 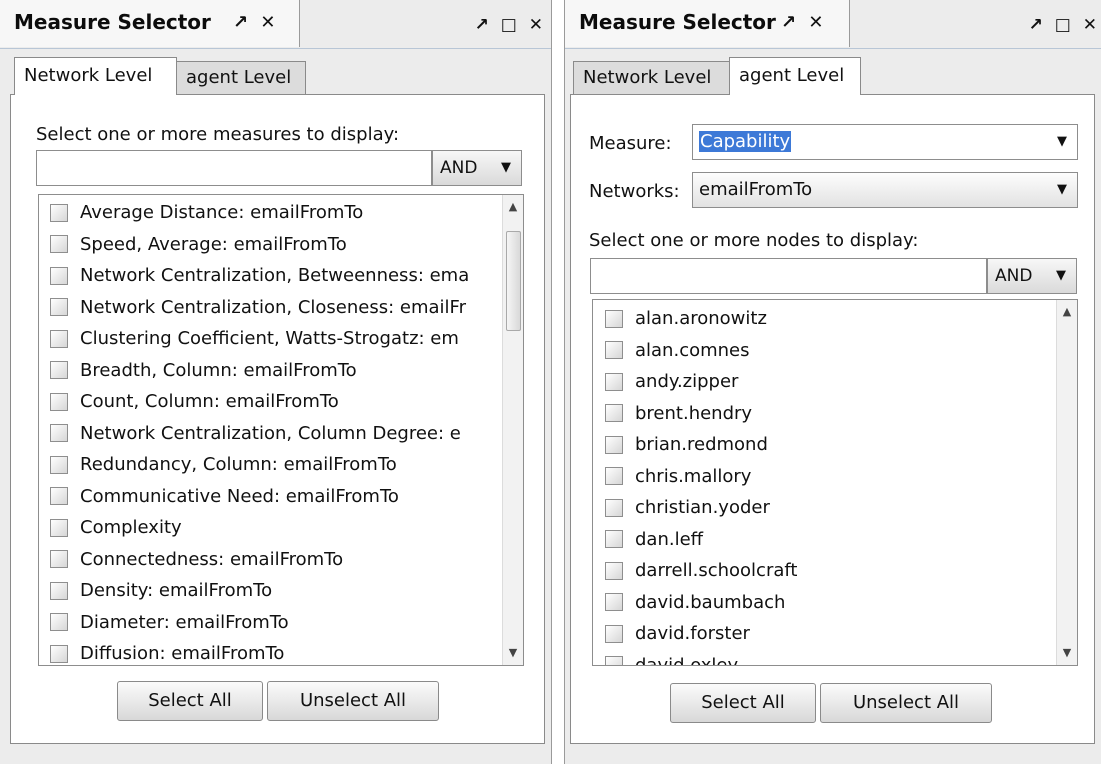 What do you see at coordinates (841, 382) in the screenshot?
I see `list-item: andy.zipper` at bounding box center [841, 382].